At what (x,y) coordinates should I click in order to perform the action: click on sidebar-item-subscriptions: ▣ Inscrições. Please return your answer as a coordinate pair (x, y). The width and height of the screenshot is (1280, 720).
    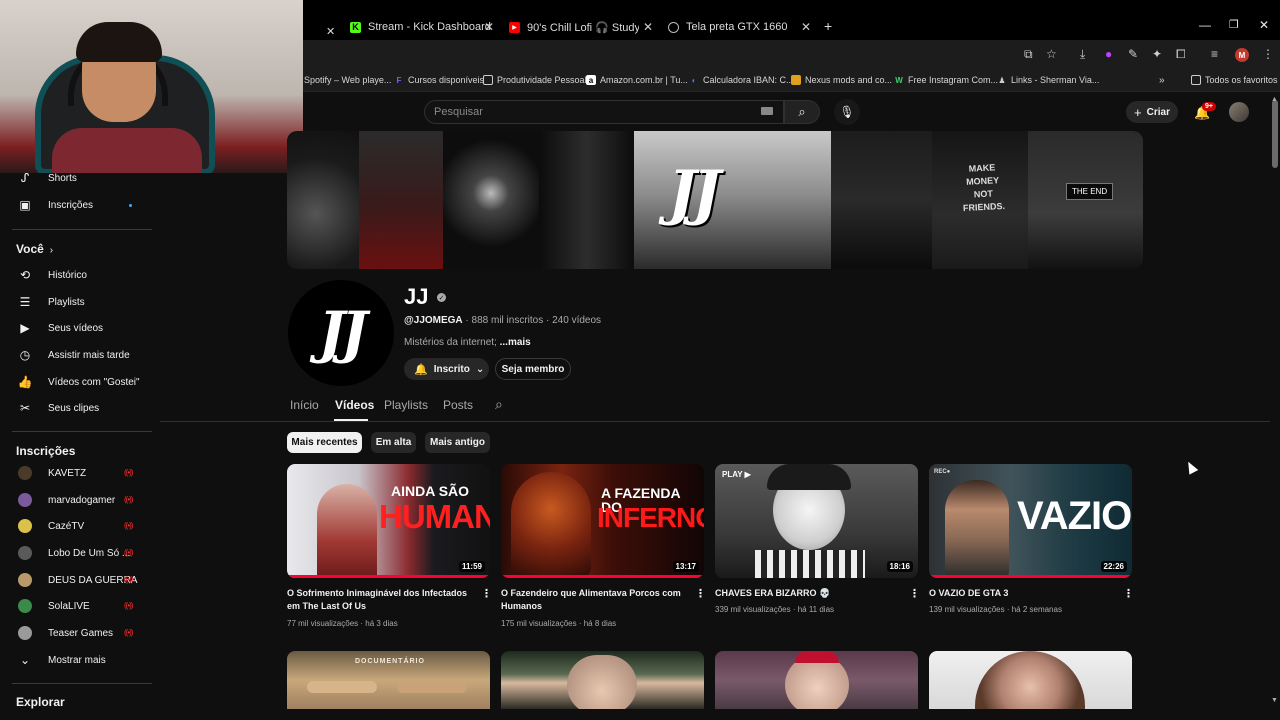
    Looking at the image, I should click on (76, 205).